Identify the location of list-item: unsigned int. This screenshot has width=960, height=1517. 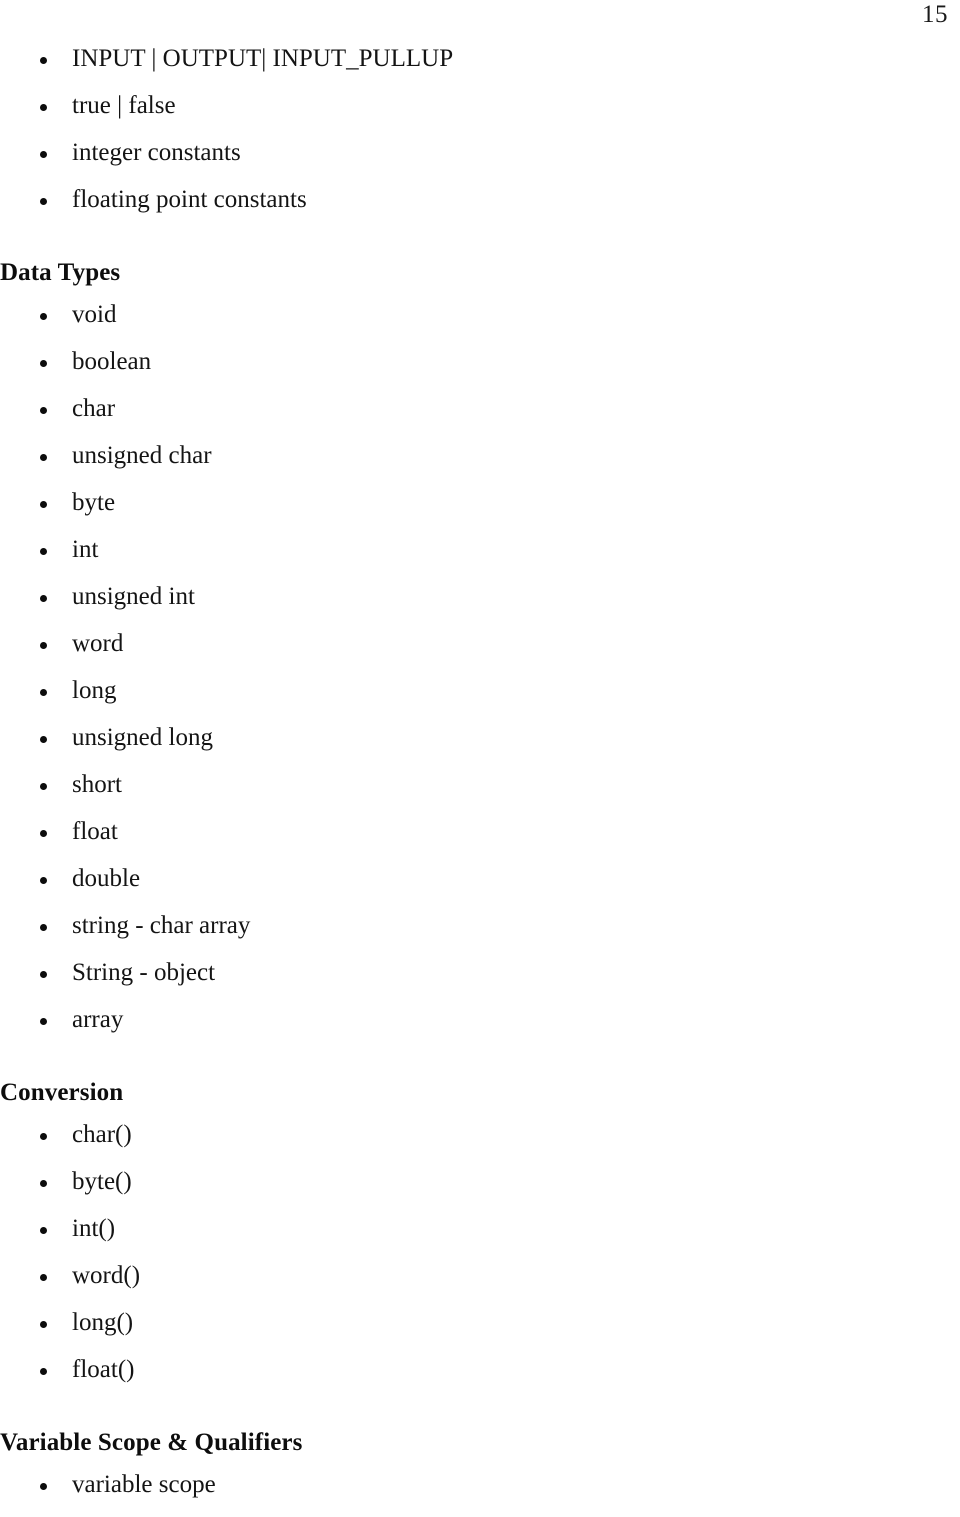
(450, 605).